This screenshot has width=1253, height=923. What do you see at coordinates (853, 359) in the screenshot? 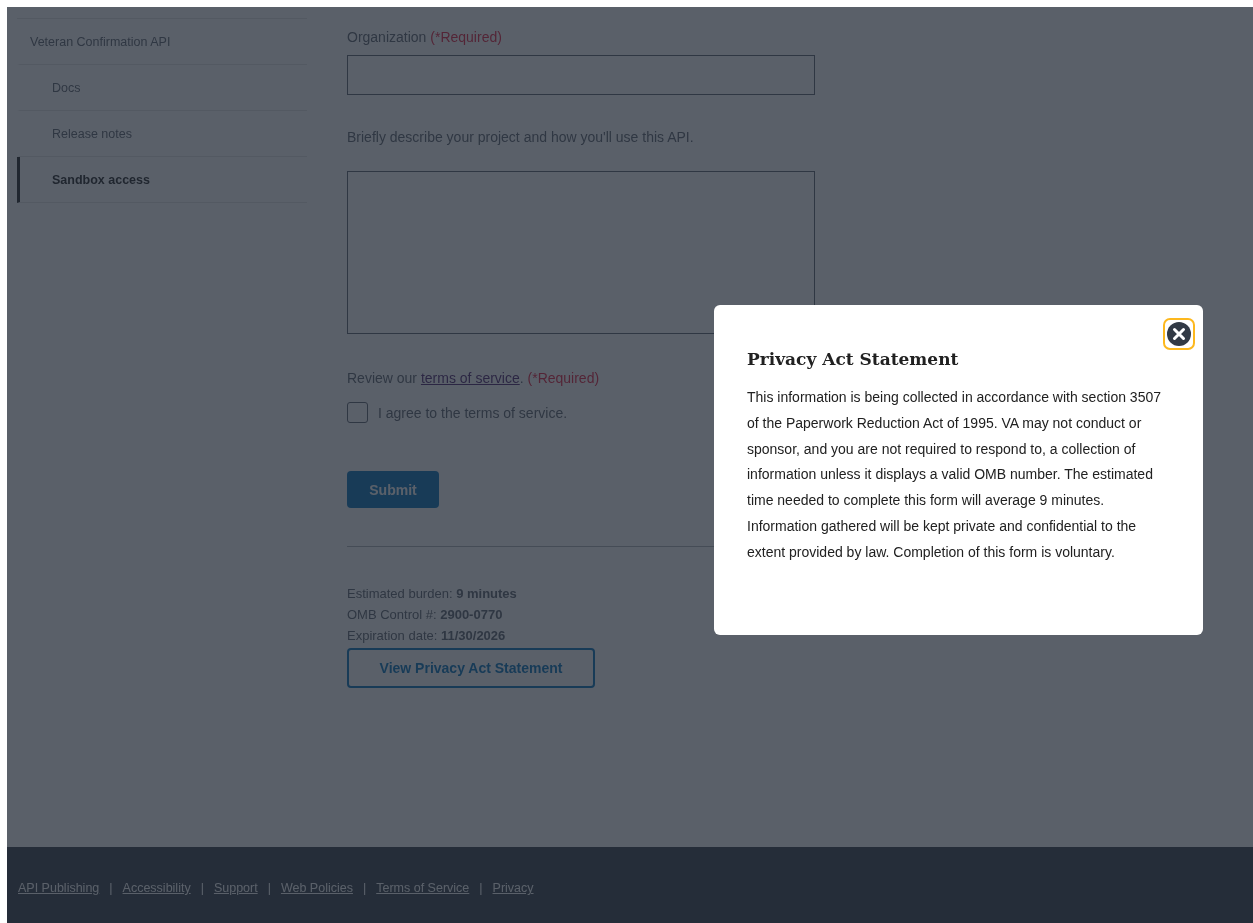
I see `dialog-title: Privacy Act Statement` at bounding box center [853, 359].